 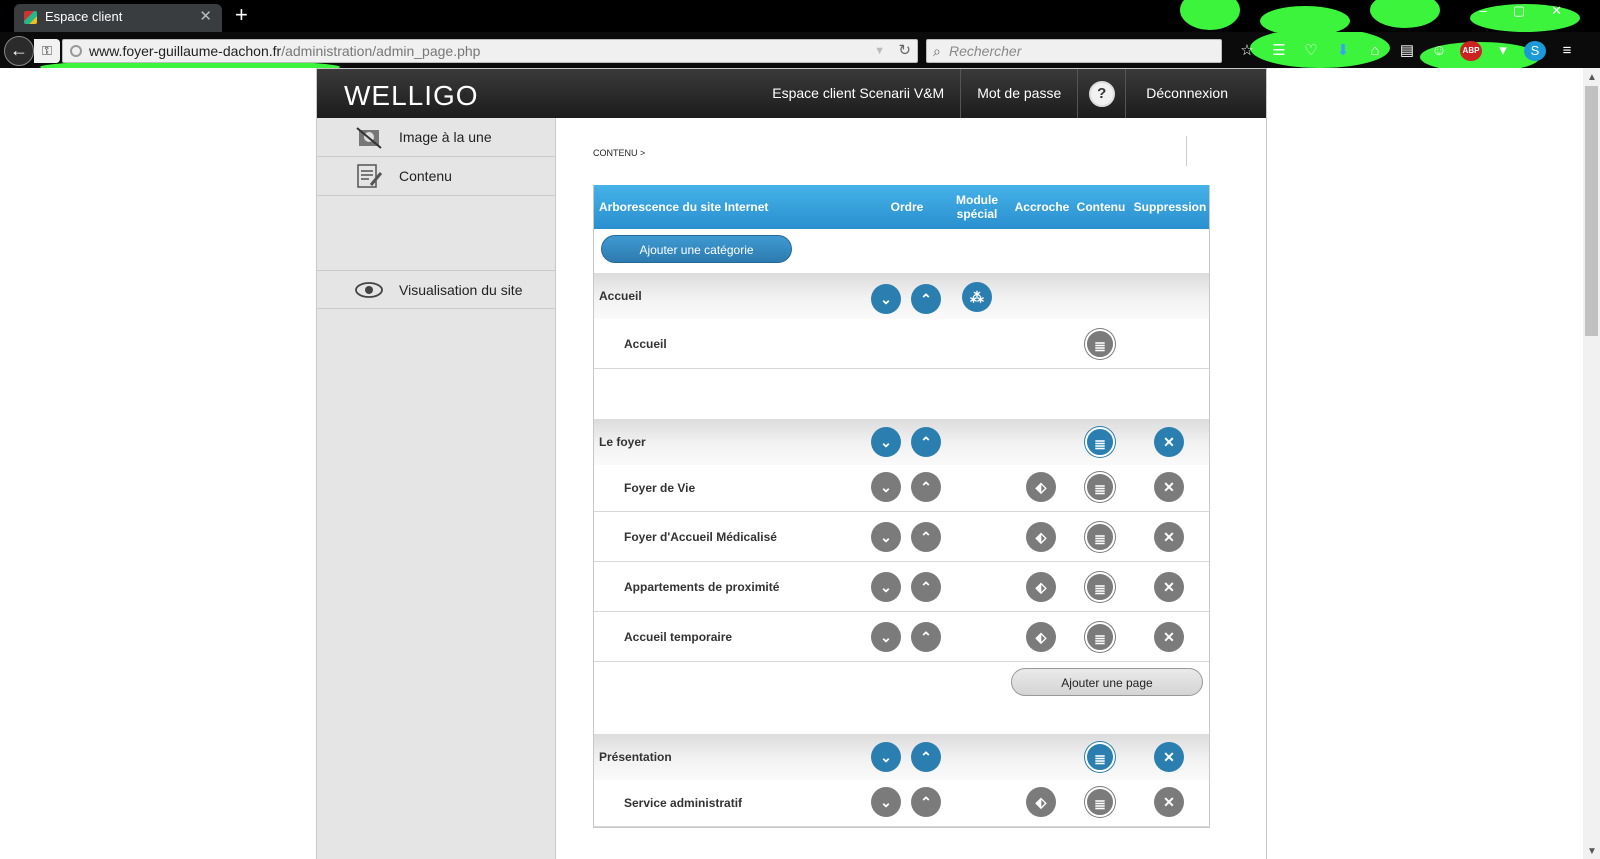 I want to click on url-dropdown-icon: ▼, so click(x=879, y=51).